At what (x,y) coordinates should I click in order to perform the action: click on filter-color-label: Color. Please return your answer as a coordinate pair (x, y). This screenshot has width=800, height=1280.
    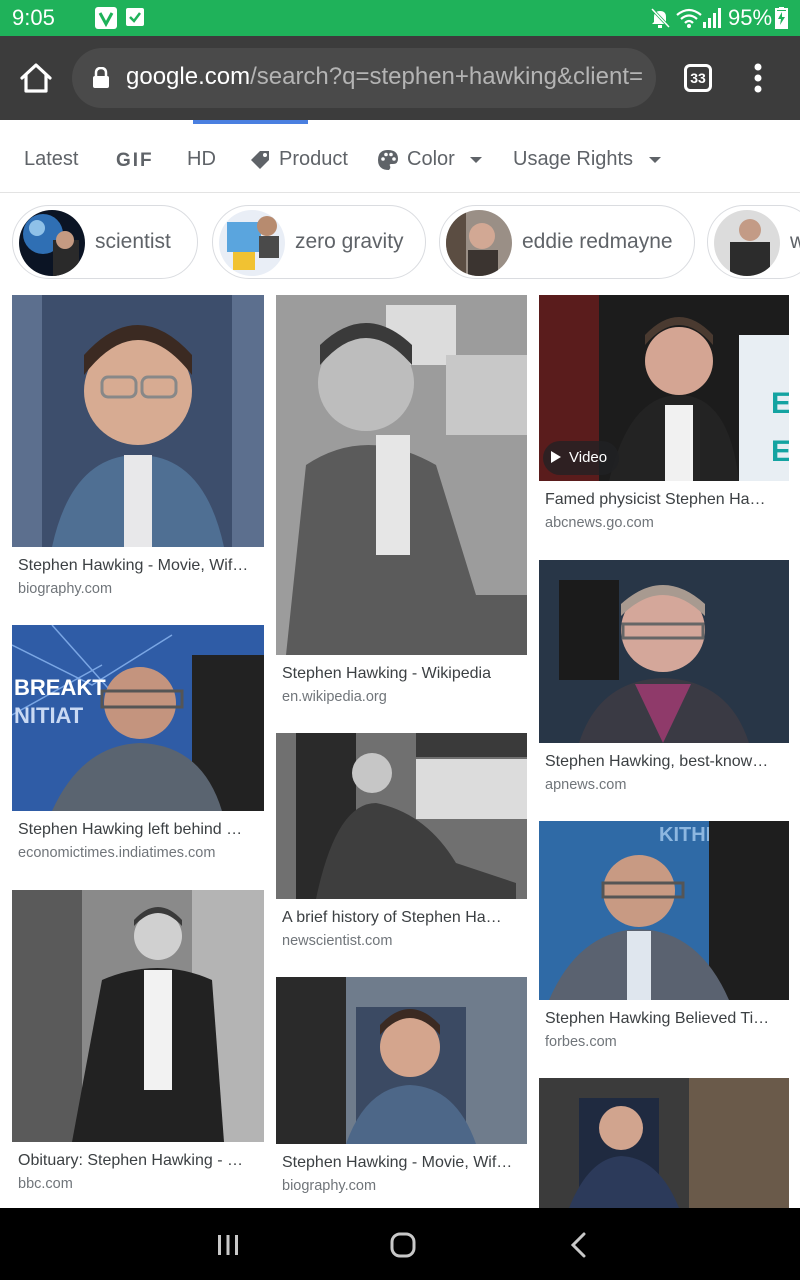
    Looking at the image, I should click on (431, 159).